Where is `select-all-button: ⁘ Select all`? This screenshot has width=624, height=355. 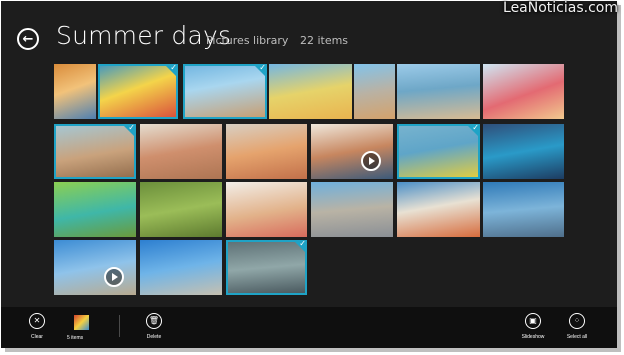
select-all-button: ⁘ Select all is located at coordinates (577, 326).